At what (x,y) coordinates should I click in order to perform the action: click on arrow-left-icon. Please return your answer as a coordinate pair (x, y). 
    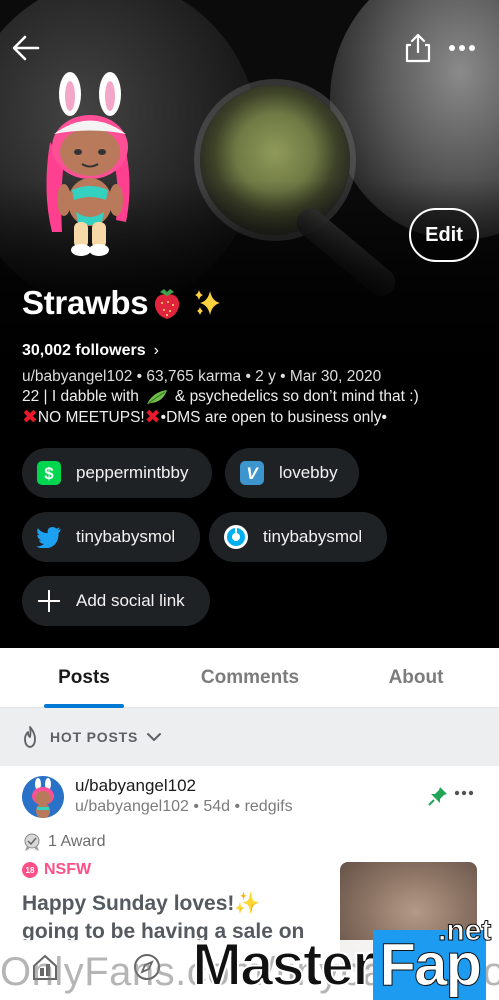
    Looking at the image, I should click on (26, 48).